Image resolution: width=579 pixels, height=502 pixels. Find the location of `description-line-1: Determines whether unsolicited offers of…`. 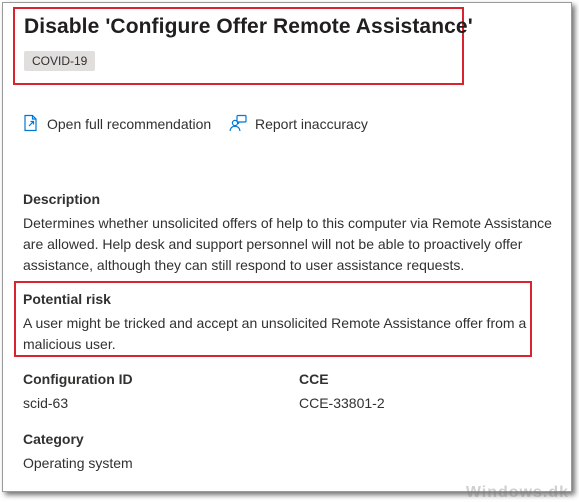

description-line-1: Determines whether unsolicited offers of… is located at coordinates (287, 223).